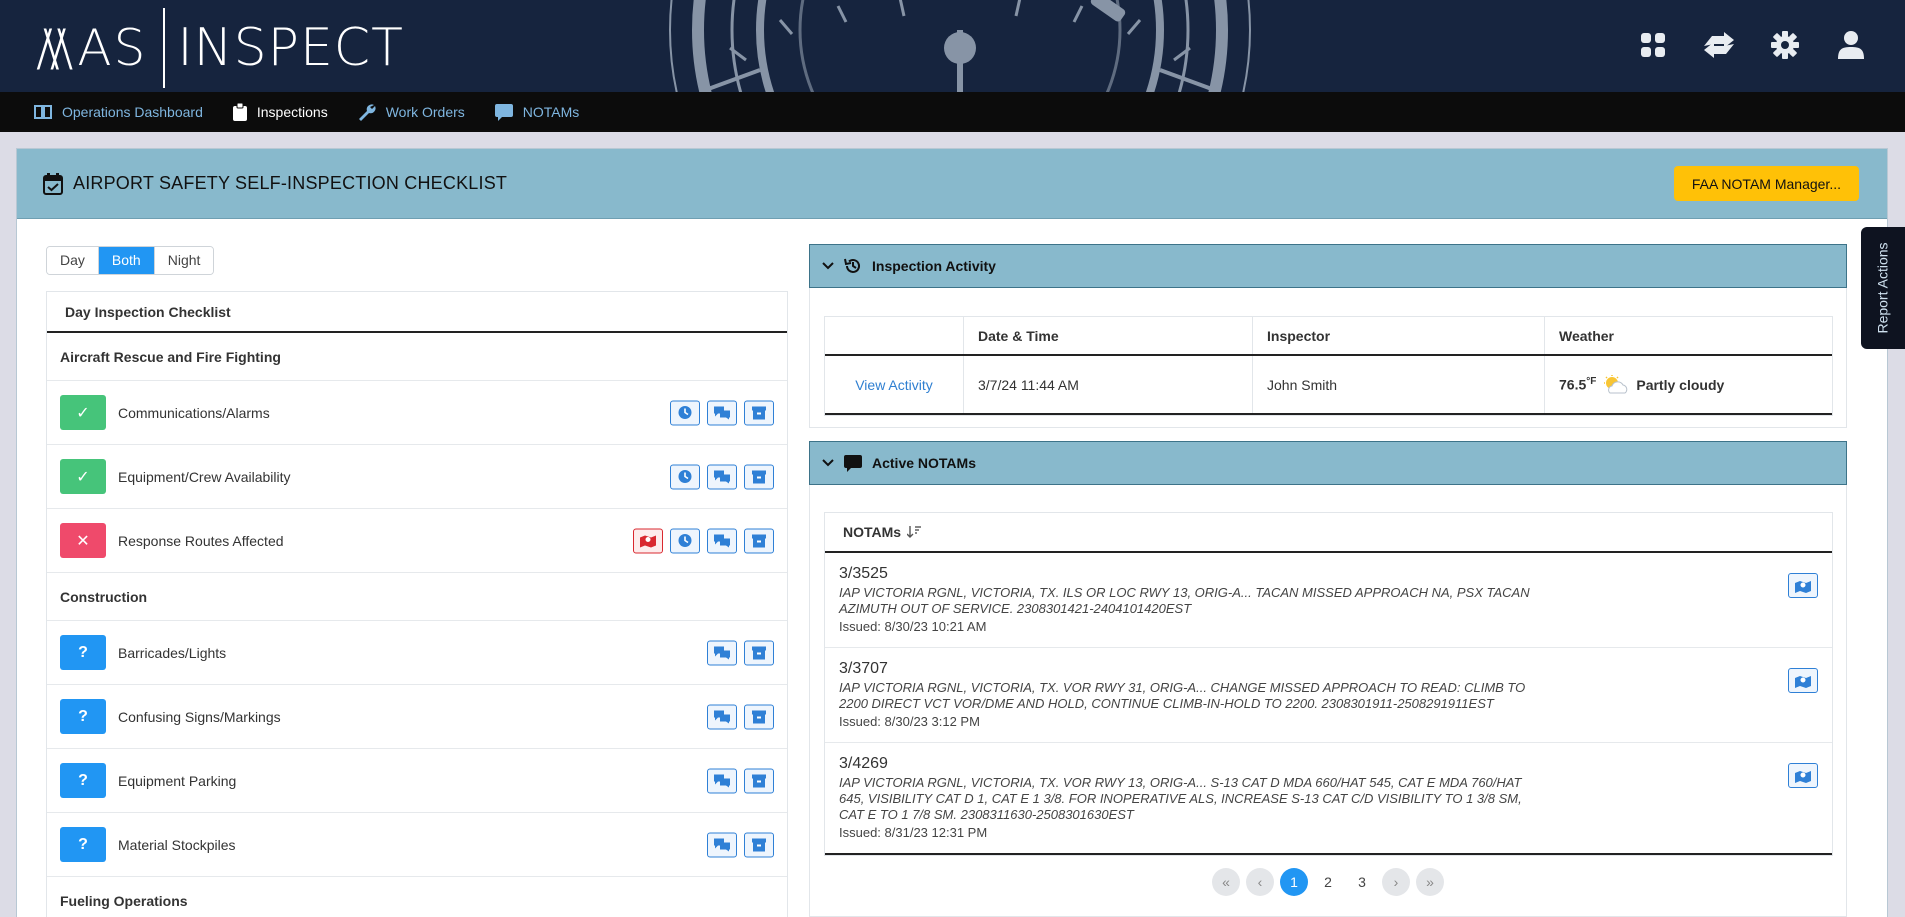 The image size is (1905, 917). Describe the element at coordinates (1328, 266) in the screenshot. I see `inspection-activity-header: Inspection Activity` at that location.